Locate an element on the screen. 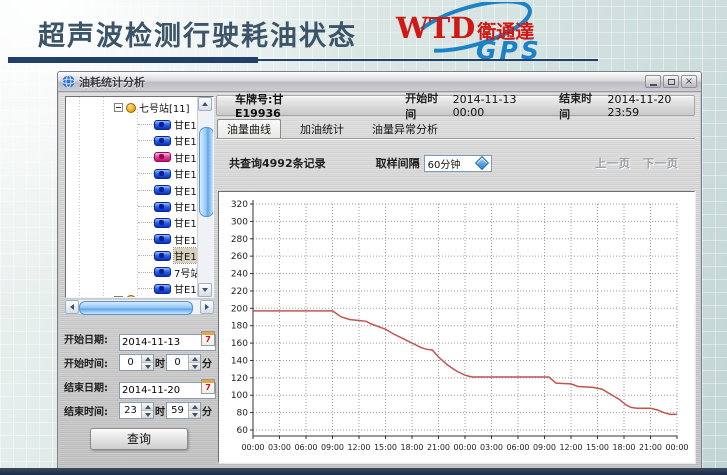 This screenshot has width=727, height=475. tree-item-vehicle: 7号站 is located at coordinates (133, 272).